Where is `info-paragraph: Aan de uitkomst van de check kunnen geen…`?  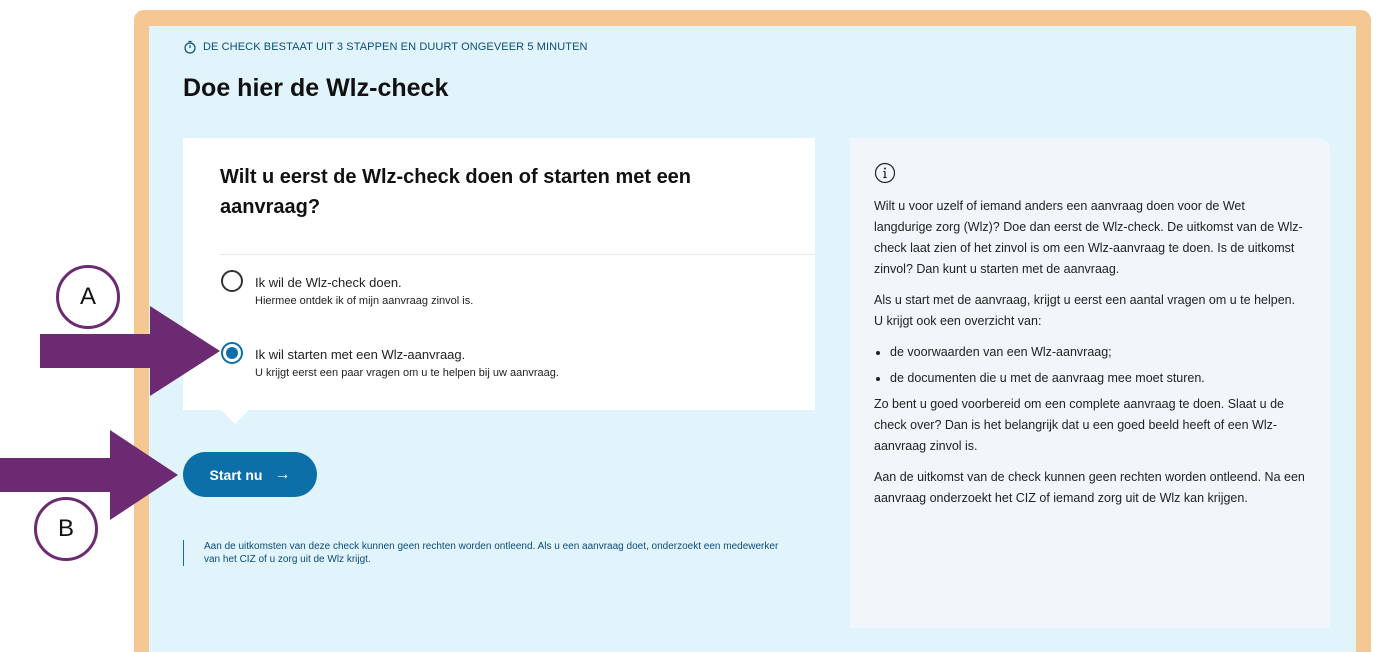 info-paragraph: Aan de uitkomst van de check kunnen geen… is located at coordinates (1089, 487).